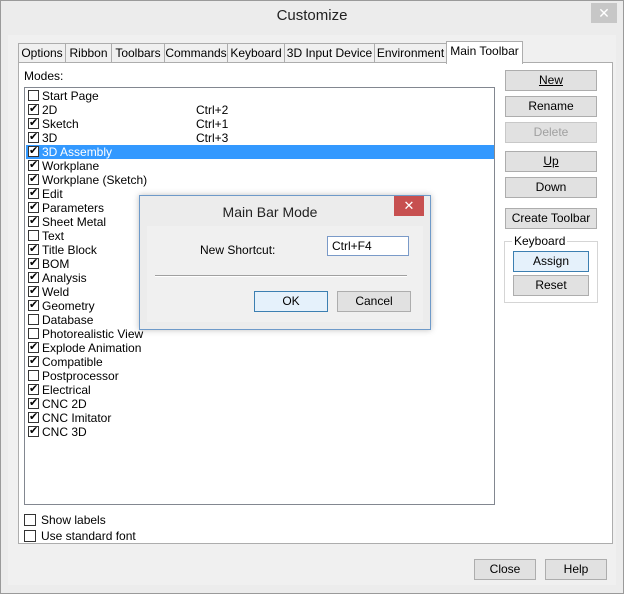 The image size is (624, 594). Describe the element at coordinates (551, 261) in the screenshot. I see `assign-button: Assign` at that location.